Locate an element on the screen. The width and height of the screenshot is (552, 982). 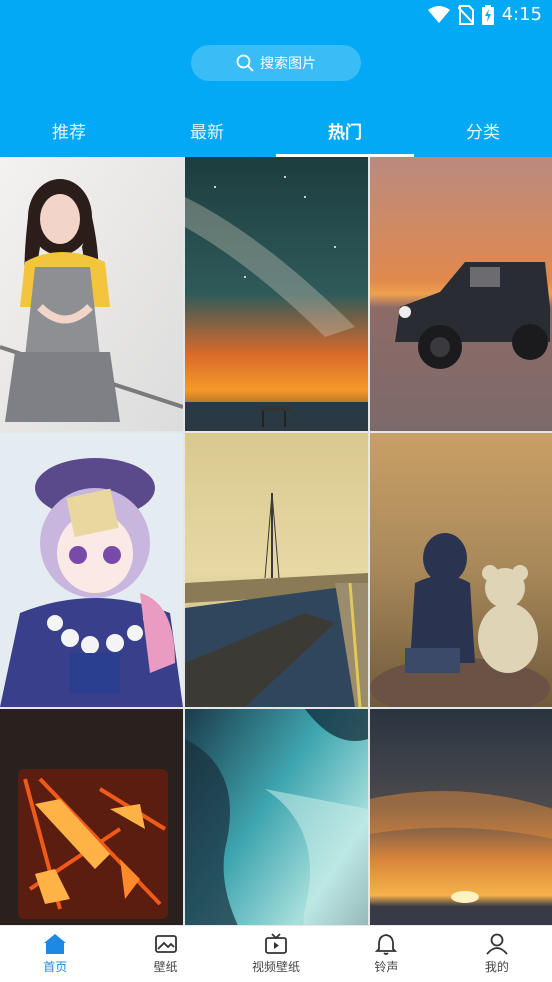
tab-category: 分类 is located at coordinates (483, 130).